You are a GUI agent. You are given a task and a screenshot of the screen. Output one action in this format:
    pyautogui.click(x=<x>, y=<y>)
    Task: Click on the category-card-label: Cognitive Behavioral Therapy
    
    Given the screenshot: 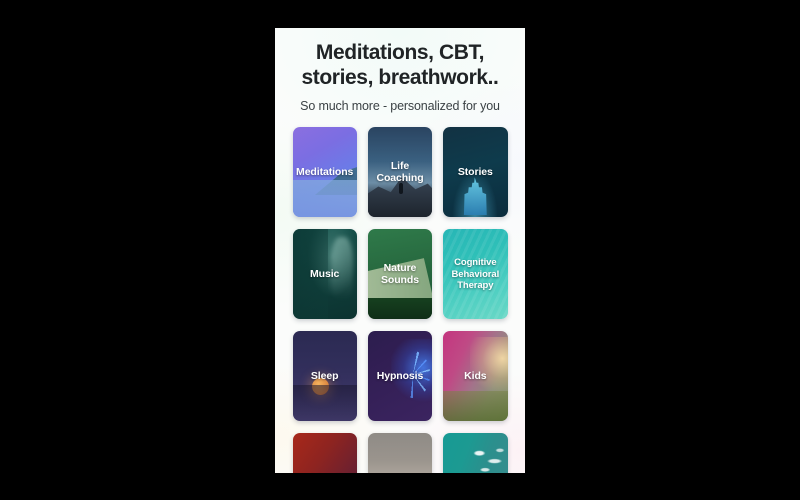 What is the action you would take?
    pyautogui.click(x=475, y=274)
    